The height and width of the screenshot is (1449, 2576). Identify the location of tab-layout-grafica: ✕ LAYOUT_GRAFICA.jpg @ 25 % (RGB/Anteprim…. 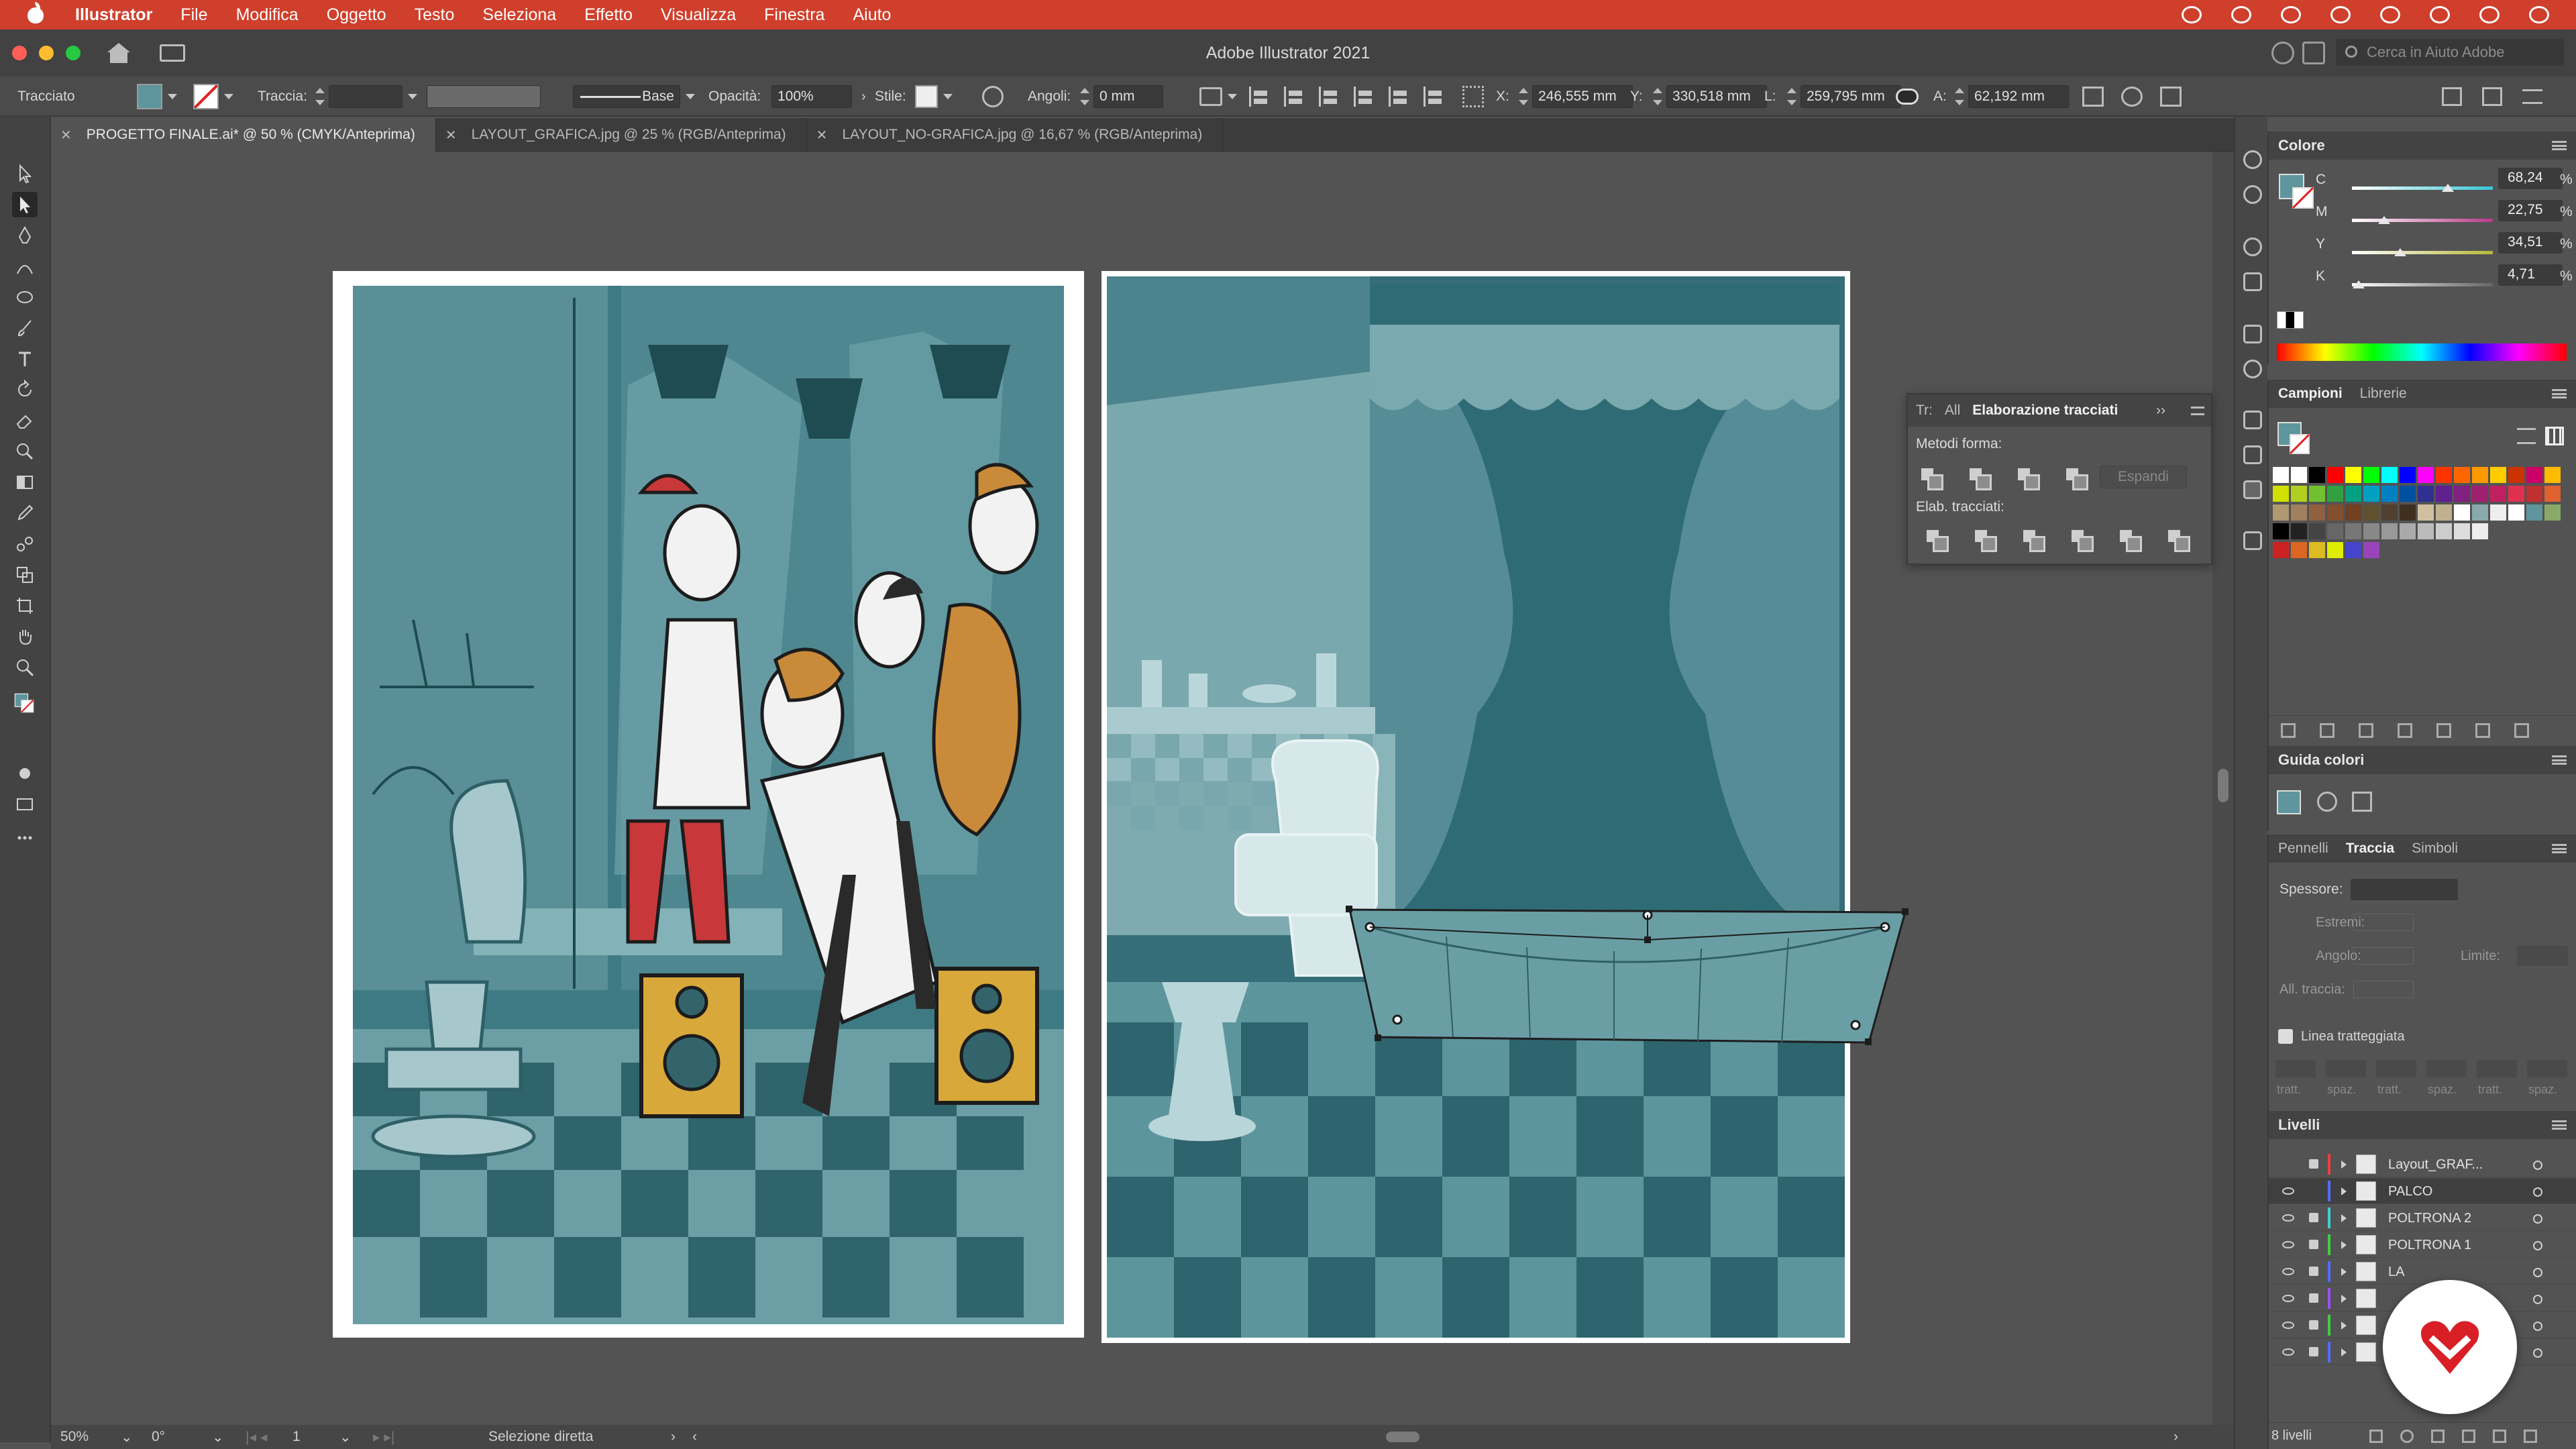
(621, 135).